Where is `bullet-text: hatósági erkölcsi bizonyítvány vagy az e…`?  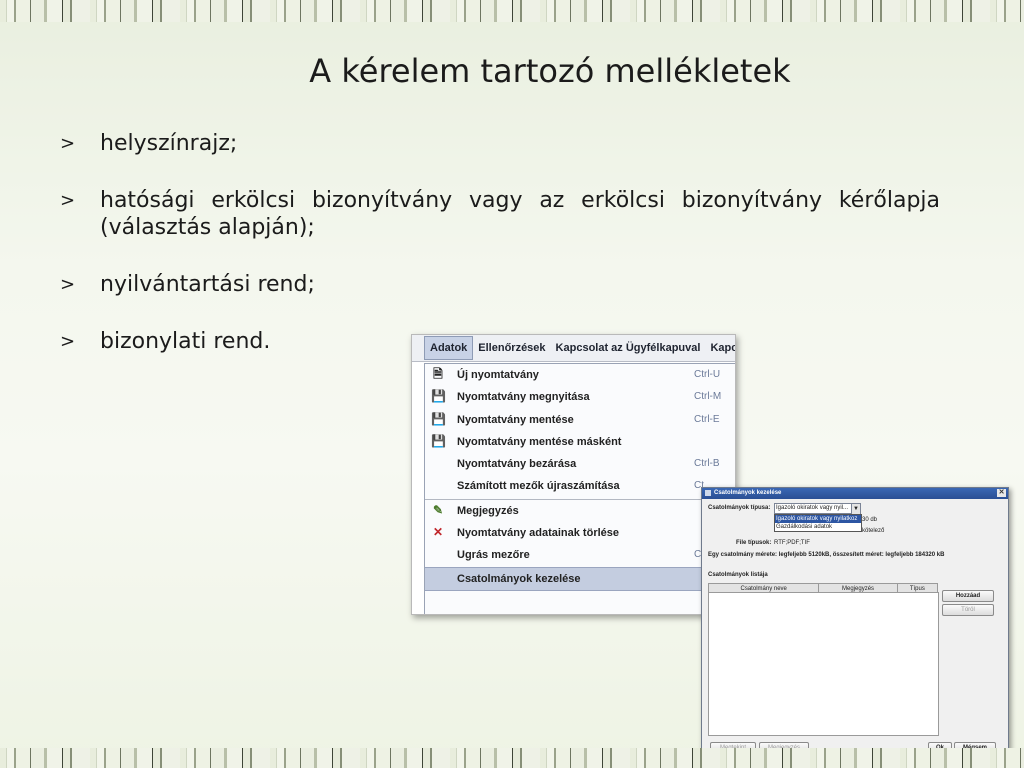 bullet-text: hatósági erkölcsi bizonyítvány vagy az e… is located at coordinates (520, 214).